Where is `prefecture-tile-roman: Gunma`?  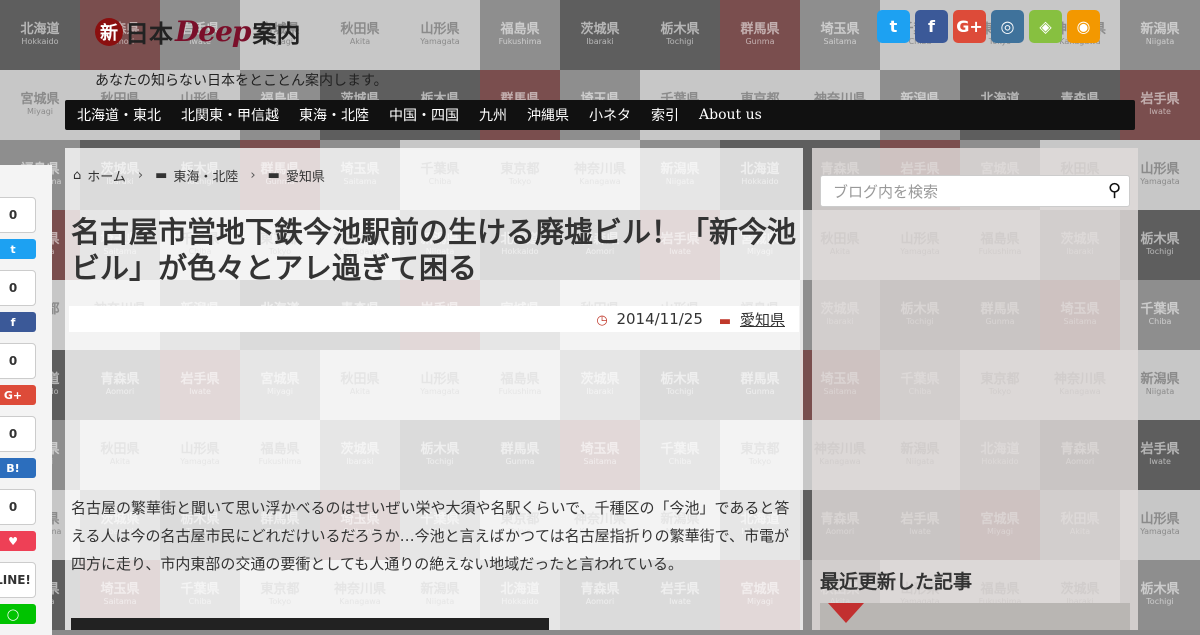
prefecture-tile-roman: Gunma is located at coordinates (760, 41).